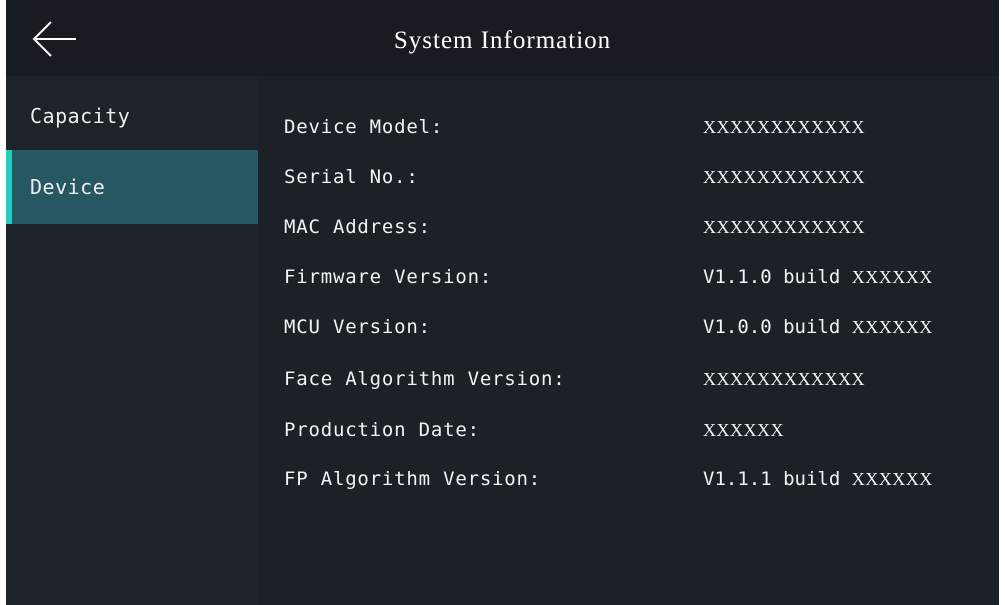 This screenshot has height=605, width=1005. I want to click on info-label: FP Algorithm Version:, so click(413, 479).